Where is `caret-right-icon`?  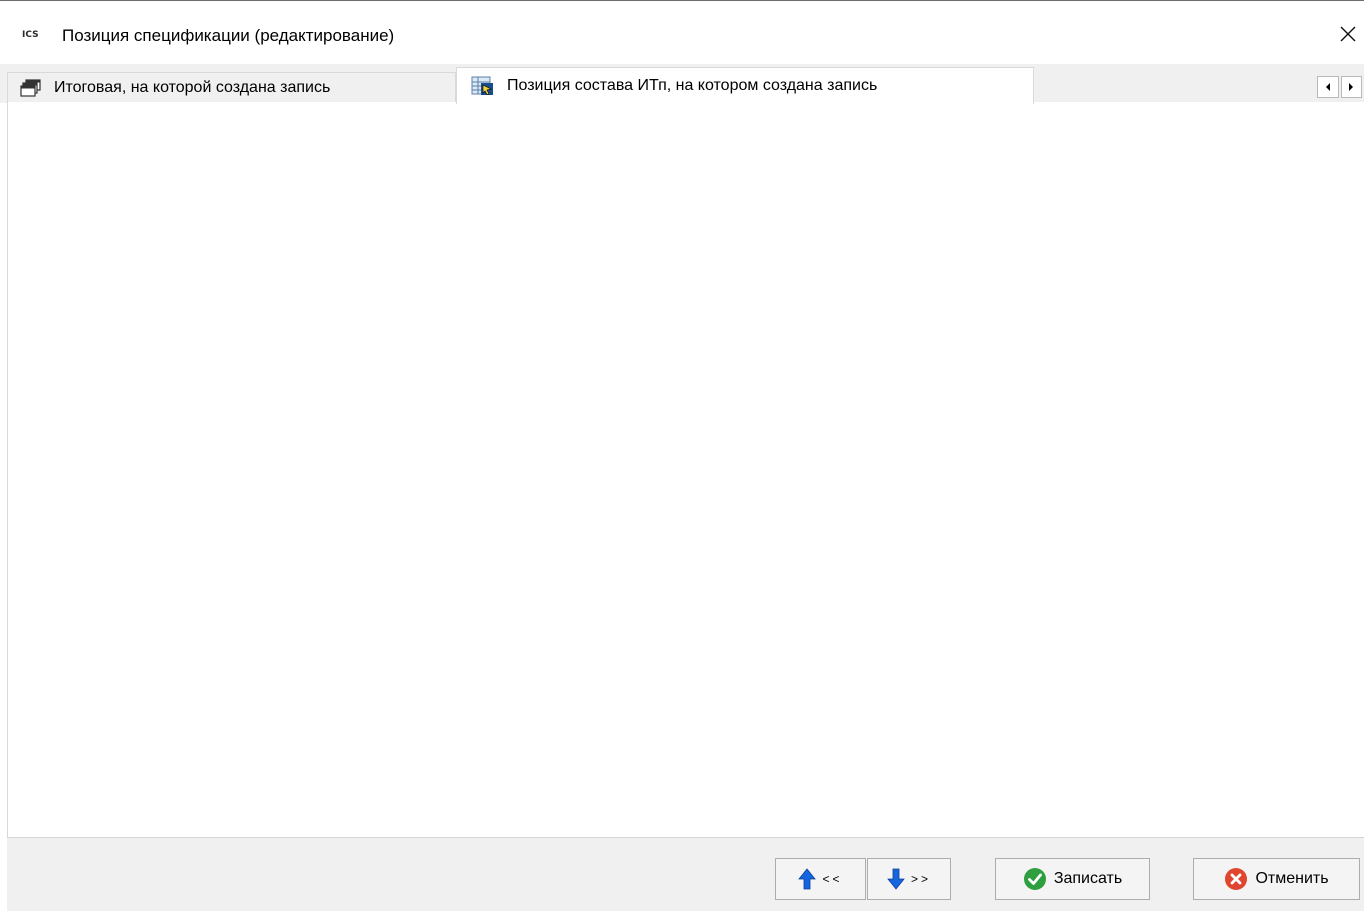
caret-right-icon is located at coordinates (1351, 87).